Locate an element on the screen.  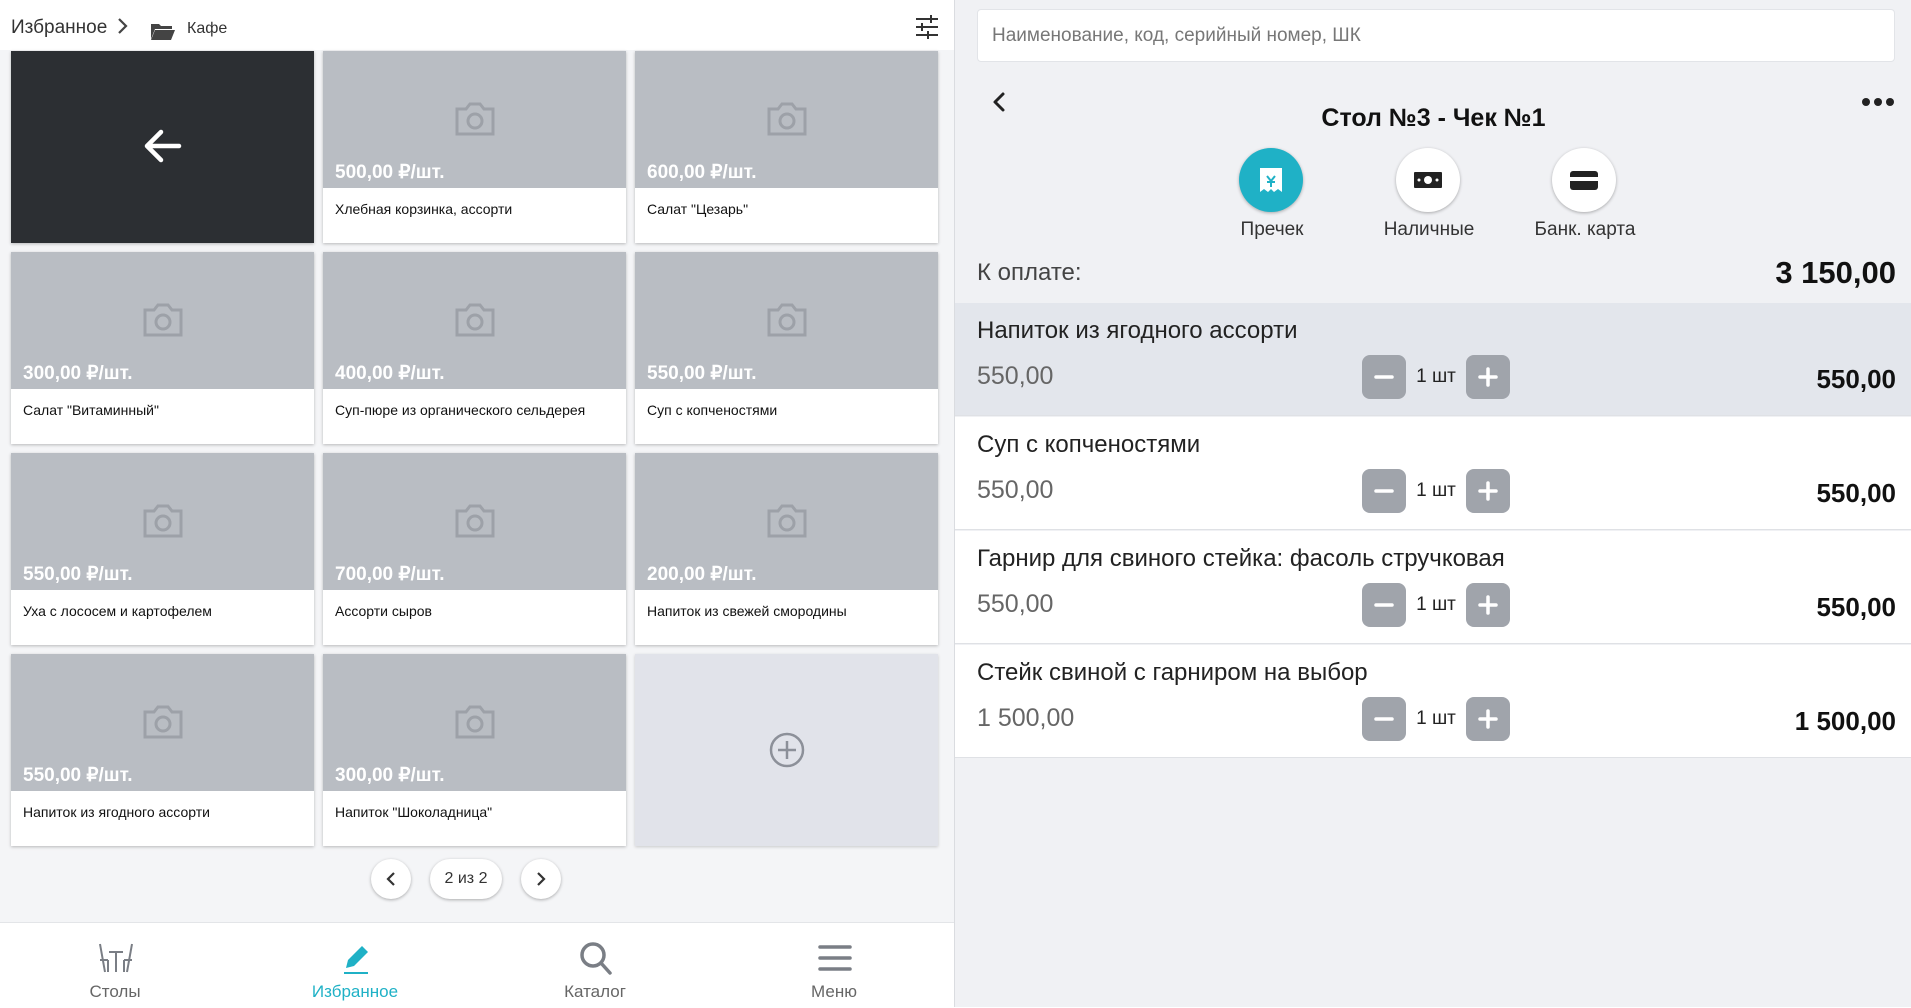
product-search-input is located at coordinates (1436, 35).